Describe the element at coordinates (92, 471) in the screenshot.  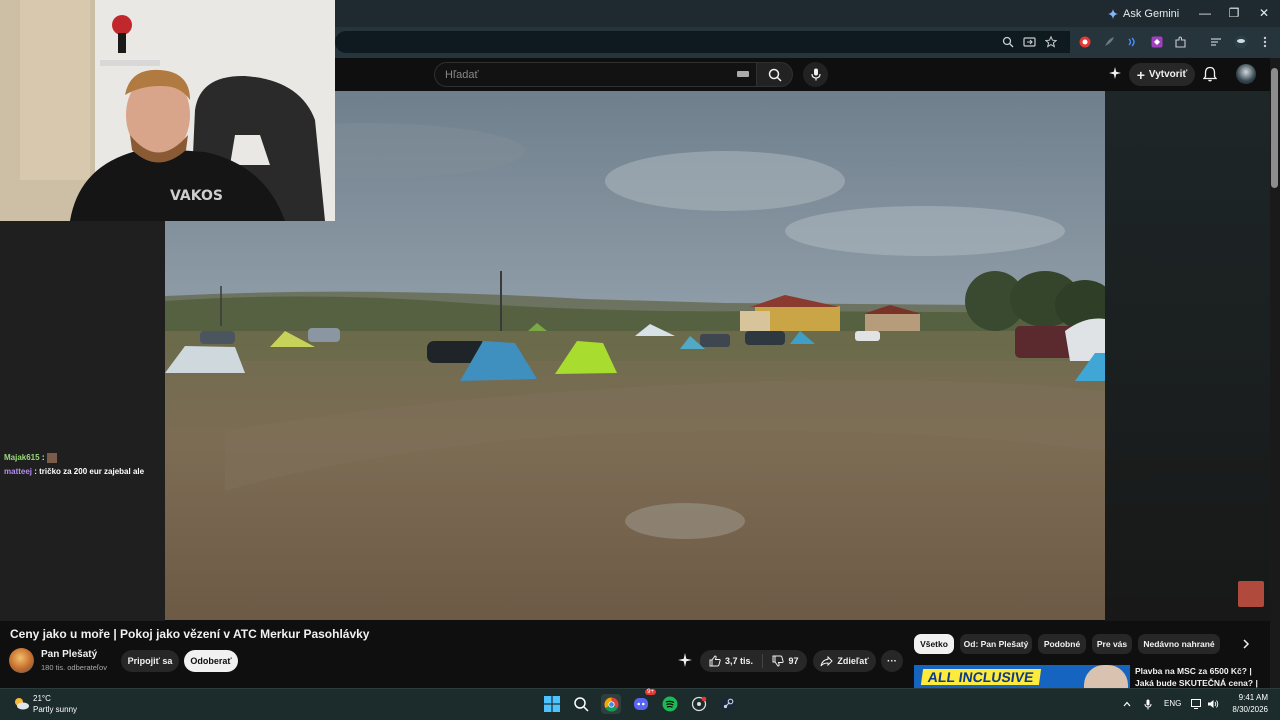
I see `chat-text: tričko za 200 eur zajebal ale` at that location.